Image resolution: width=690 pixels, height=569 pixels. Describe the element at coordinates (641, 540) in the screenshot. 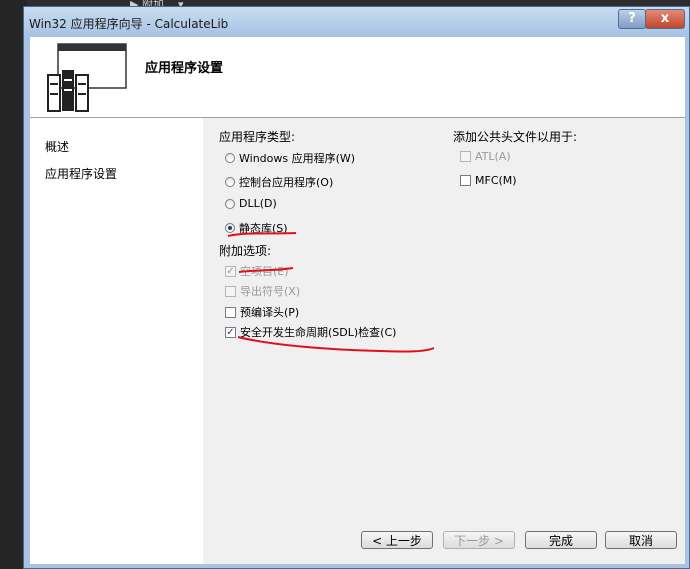

I see `cancel-button: 取消` at that location.